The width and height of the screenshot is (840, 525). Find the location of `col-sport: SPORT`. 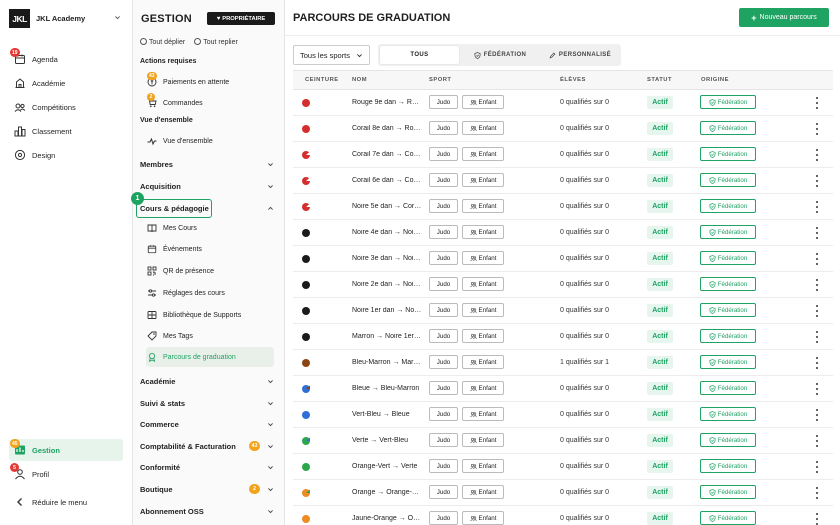

col-sport: SPORT is located at coordinates (440, 80).